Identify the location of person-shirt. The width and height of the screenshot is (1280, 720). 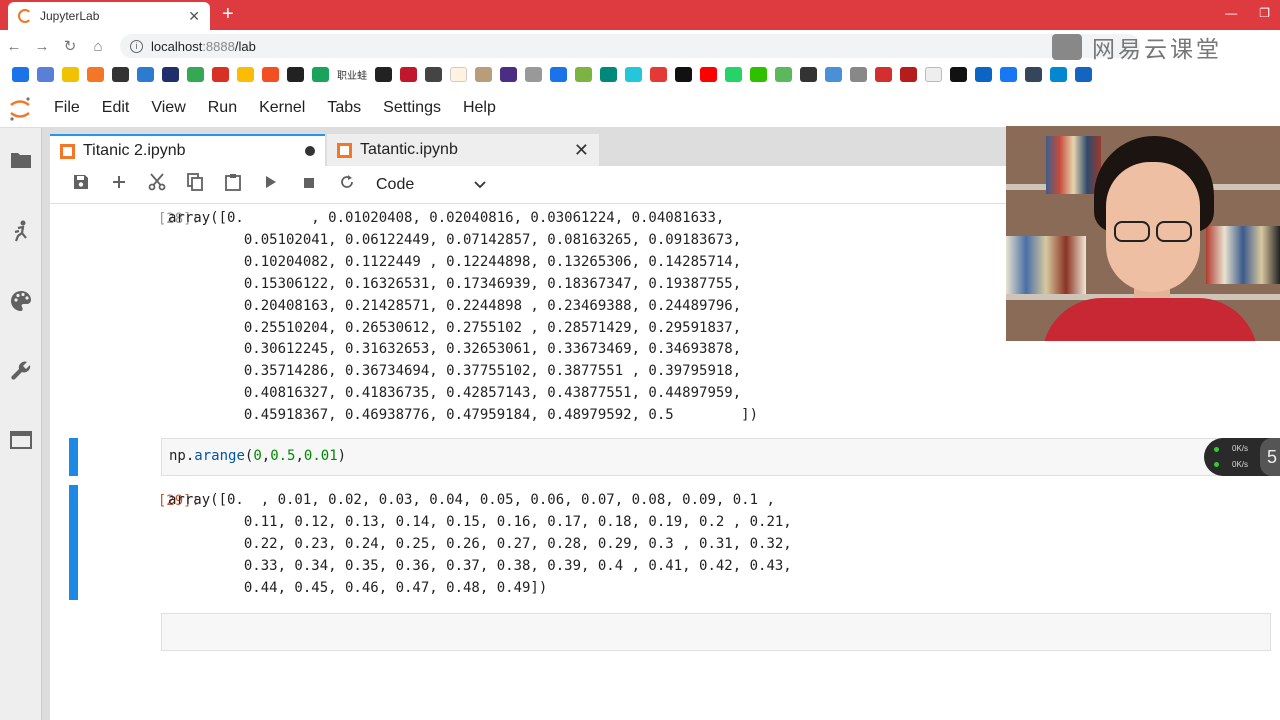
(1150, 319).